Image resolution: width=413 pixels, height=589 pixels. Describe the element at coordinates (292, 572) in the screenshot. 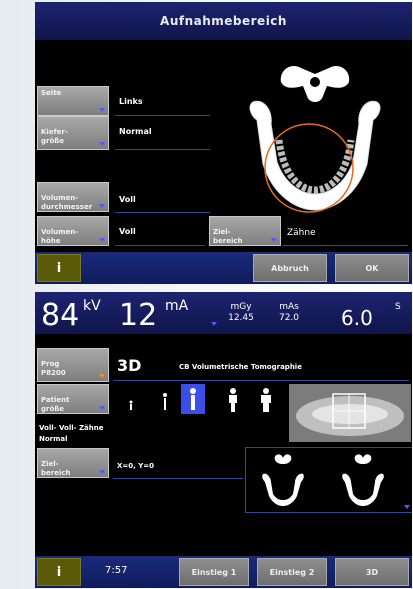

I see `einstieg-2-button: Einstieg 2` at that location.